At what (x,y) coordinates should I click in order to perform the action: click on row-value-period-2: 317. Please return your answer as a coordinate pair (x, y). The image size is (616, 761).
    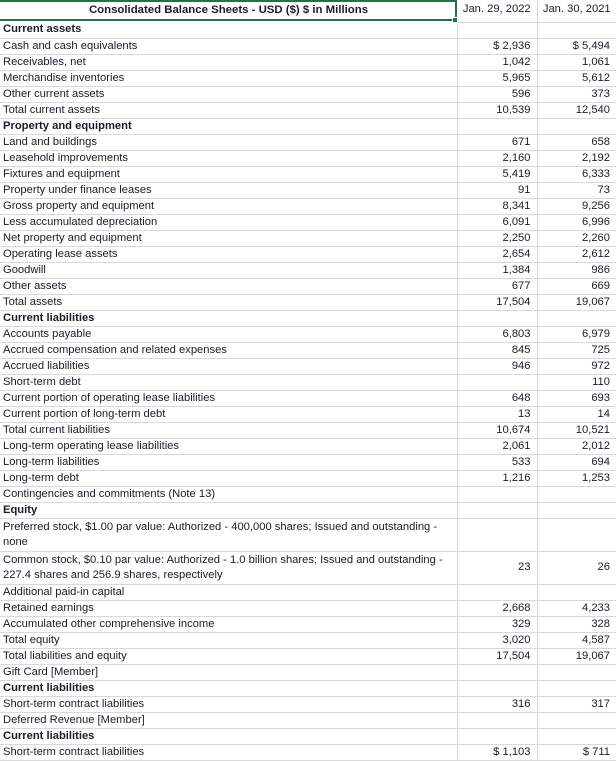
    Looking at the image, I should click on (576, 704).